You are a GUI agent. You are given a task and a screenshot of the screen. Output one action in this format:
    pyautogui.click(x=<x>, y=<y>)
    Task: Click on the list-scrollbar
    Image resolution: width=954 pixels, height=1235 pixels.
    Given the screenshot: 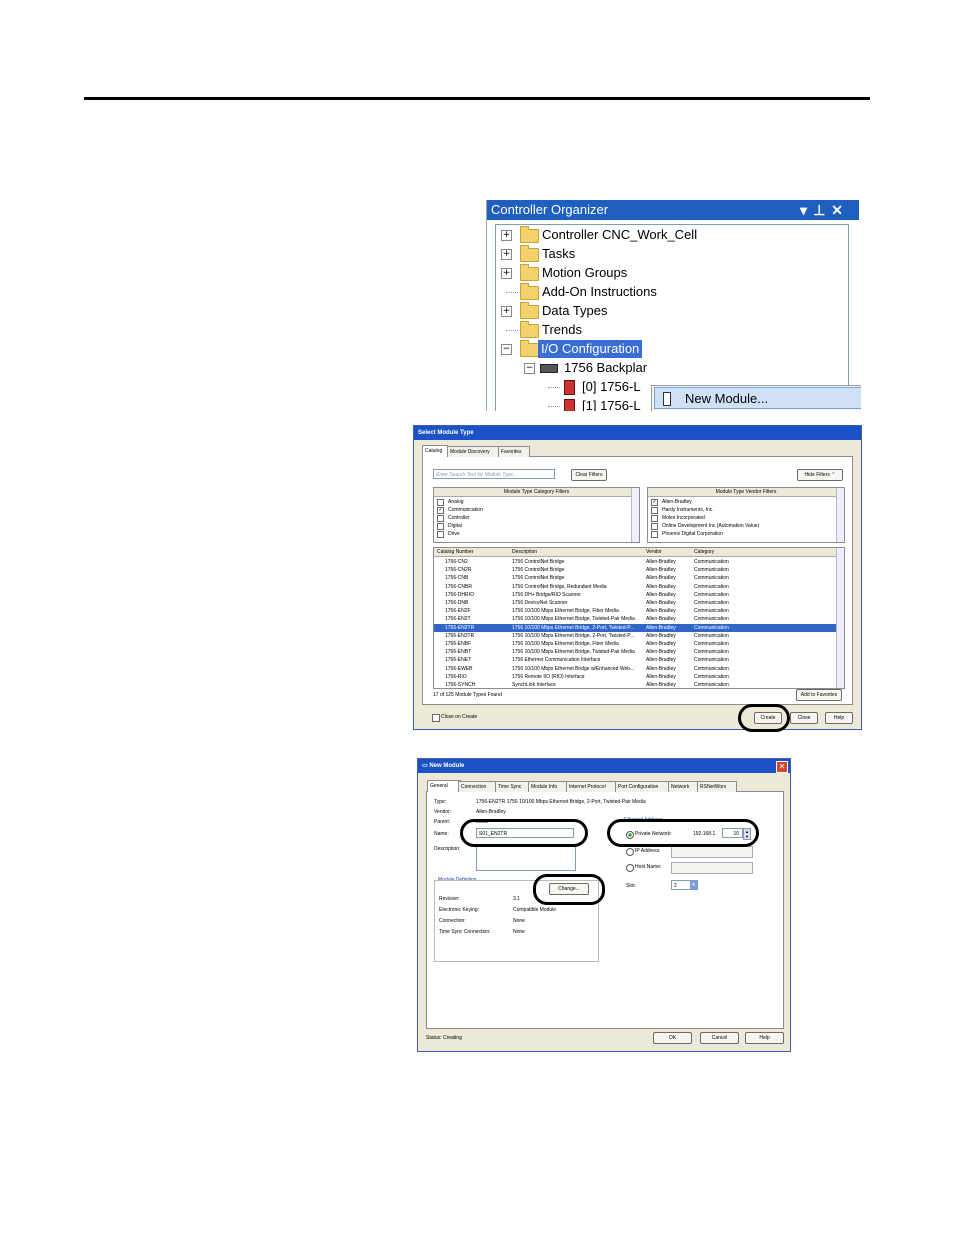 What is the action you would take?
    pyautogui.click(x=840, y=618)
    